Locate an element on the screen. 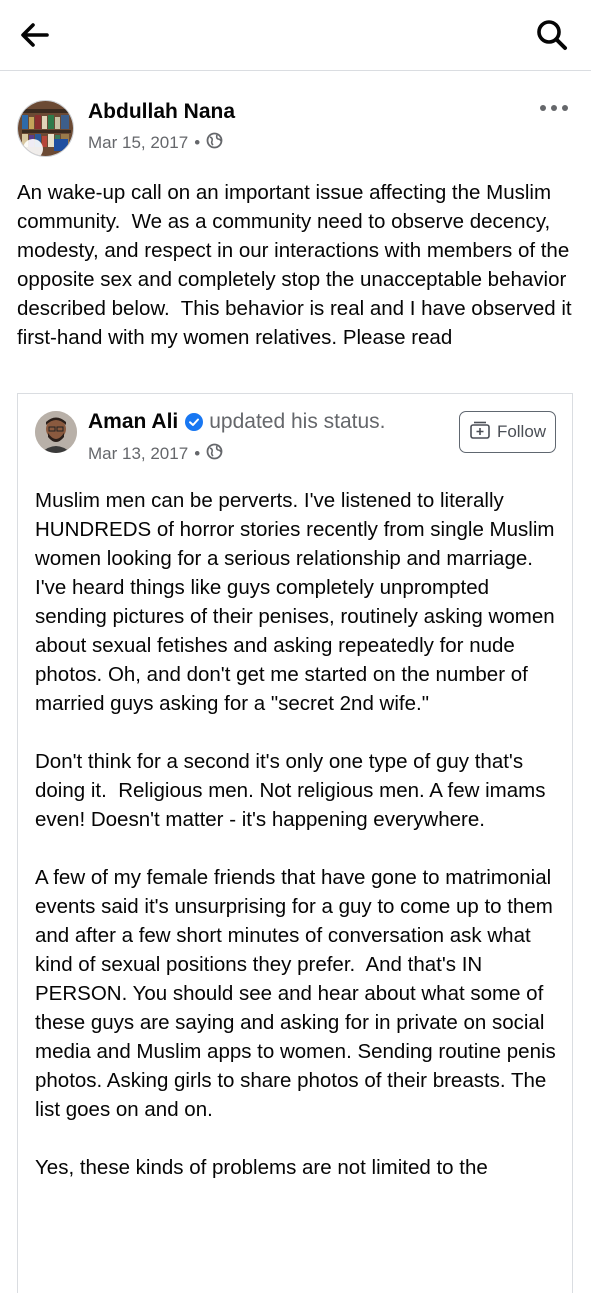 The height and width of the screenshot is (1293, 591). post-meta: Mar 15, 2017 • is located at coordinates (155, 143).